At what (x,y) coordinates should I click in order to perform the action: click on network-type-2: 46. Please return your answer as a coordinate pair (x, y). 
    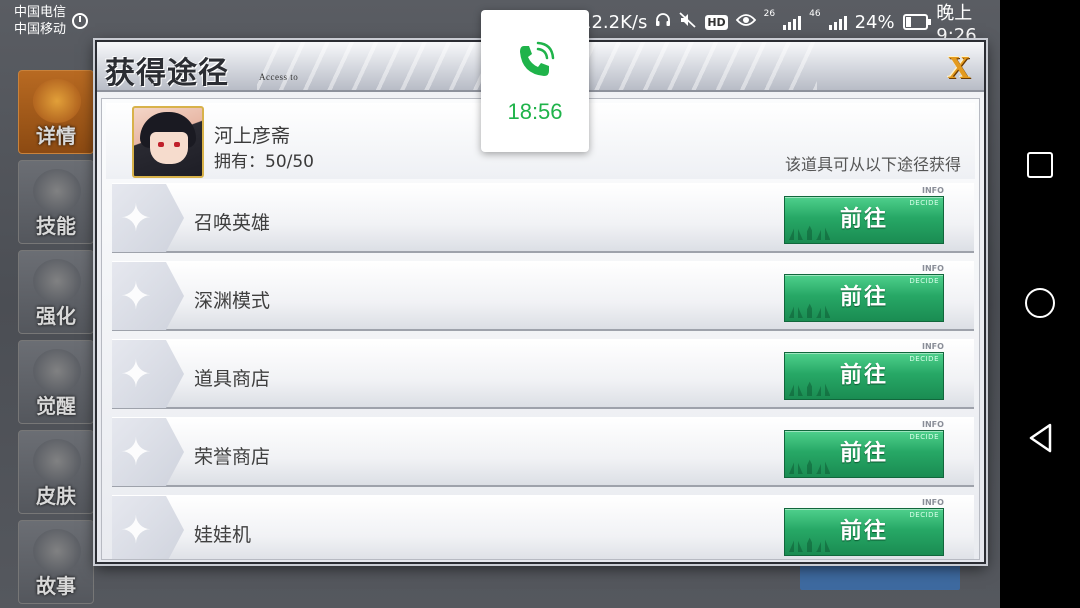
    Looking at the image, I should click on (815, 14).